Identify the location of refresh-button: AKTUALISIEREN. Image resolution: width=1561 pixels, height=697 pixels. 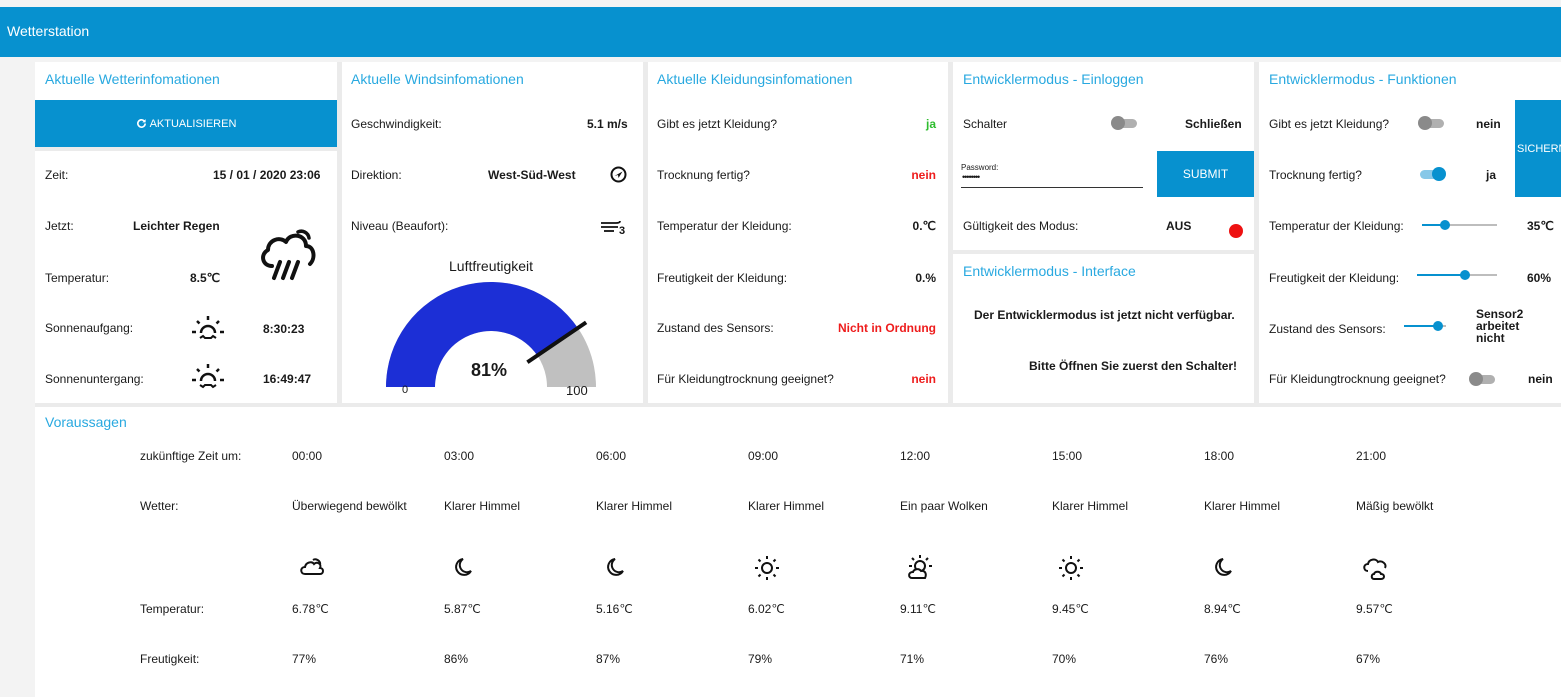
(186, 123).